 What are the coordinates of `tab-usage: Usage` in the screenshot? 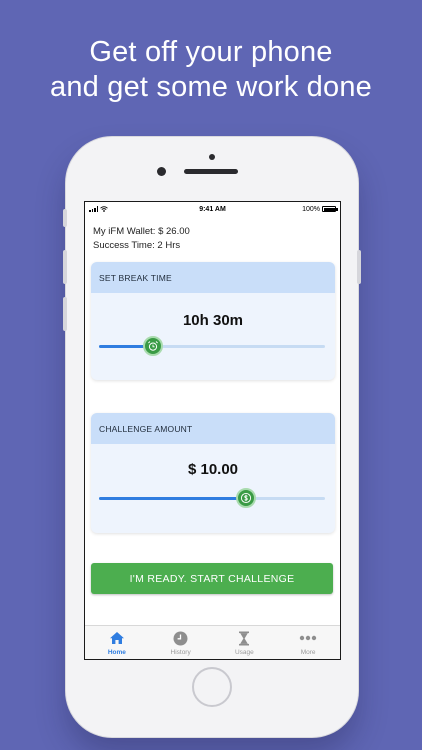 It's located at (245, 642).